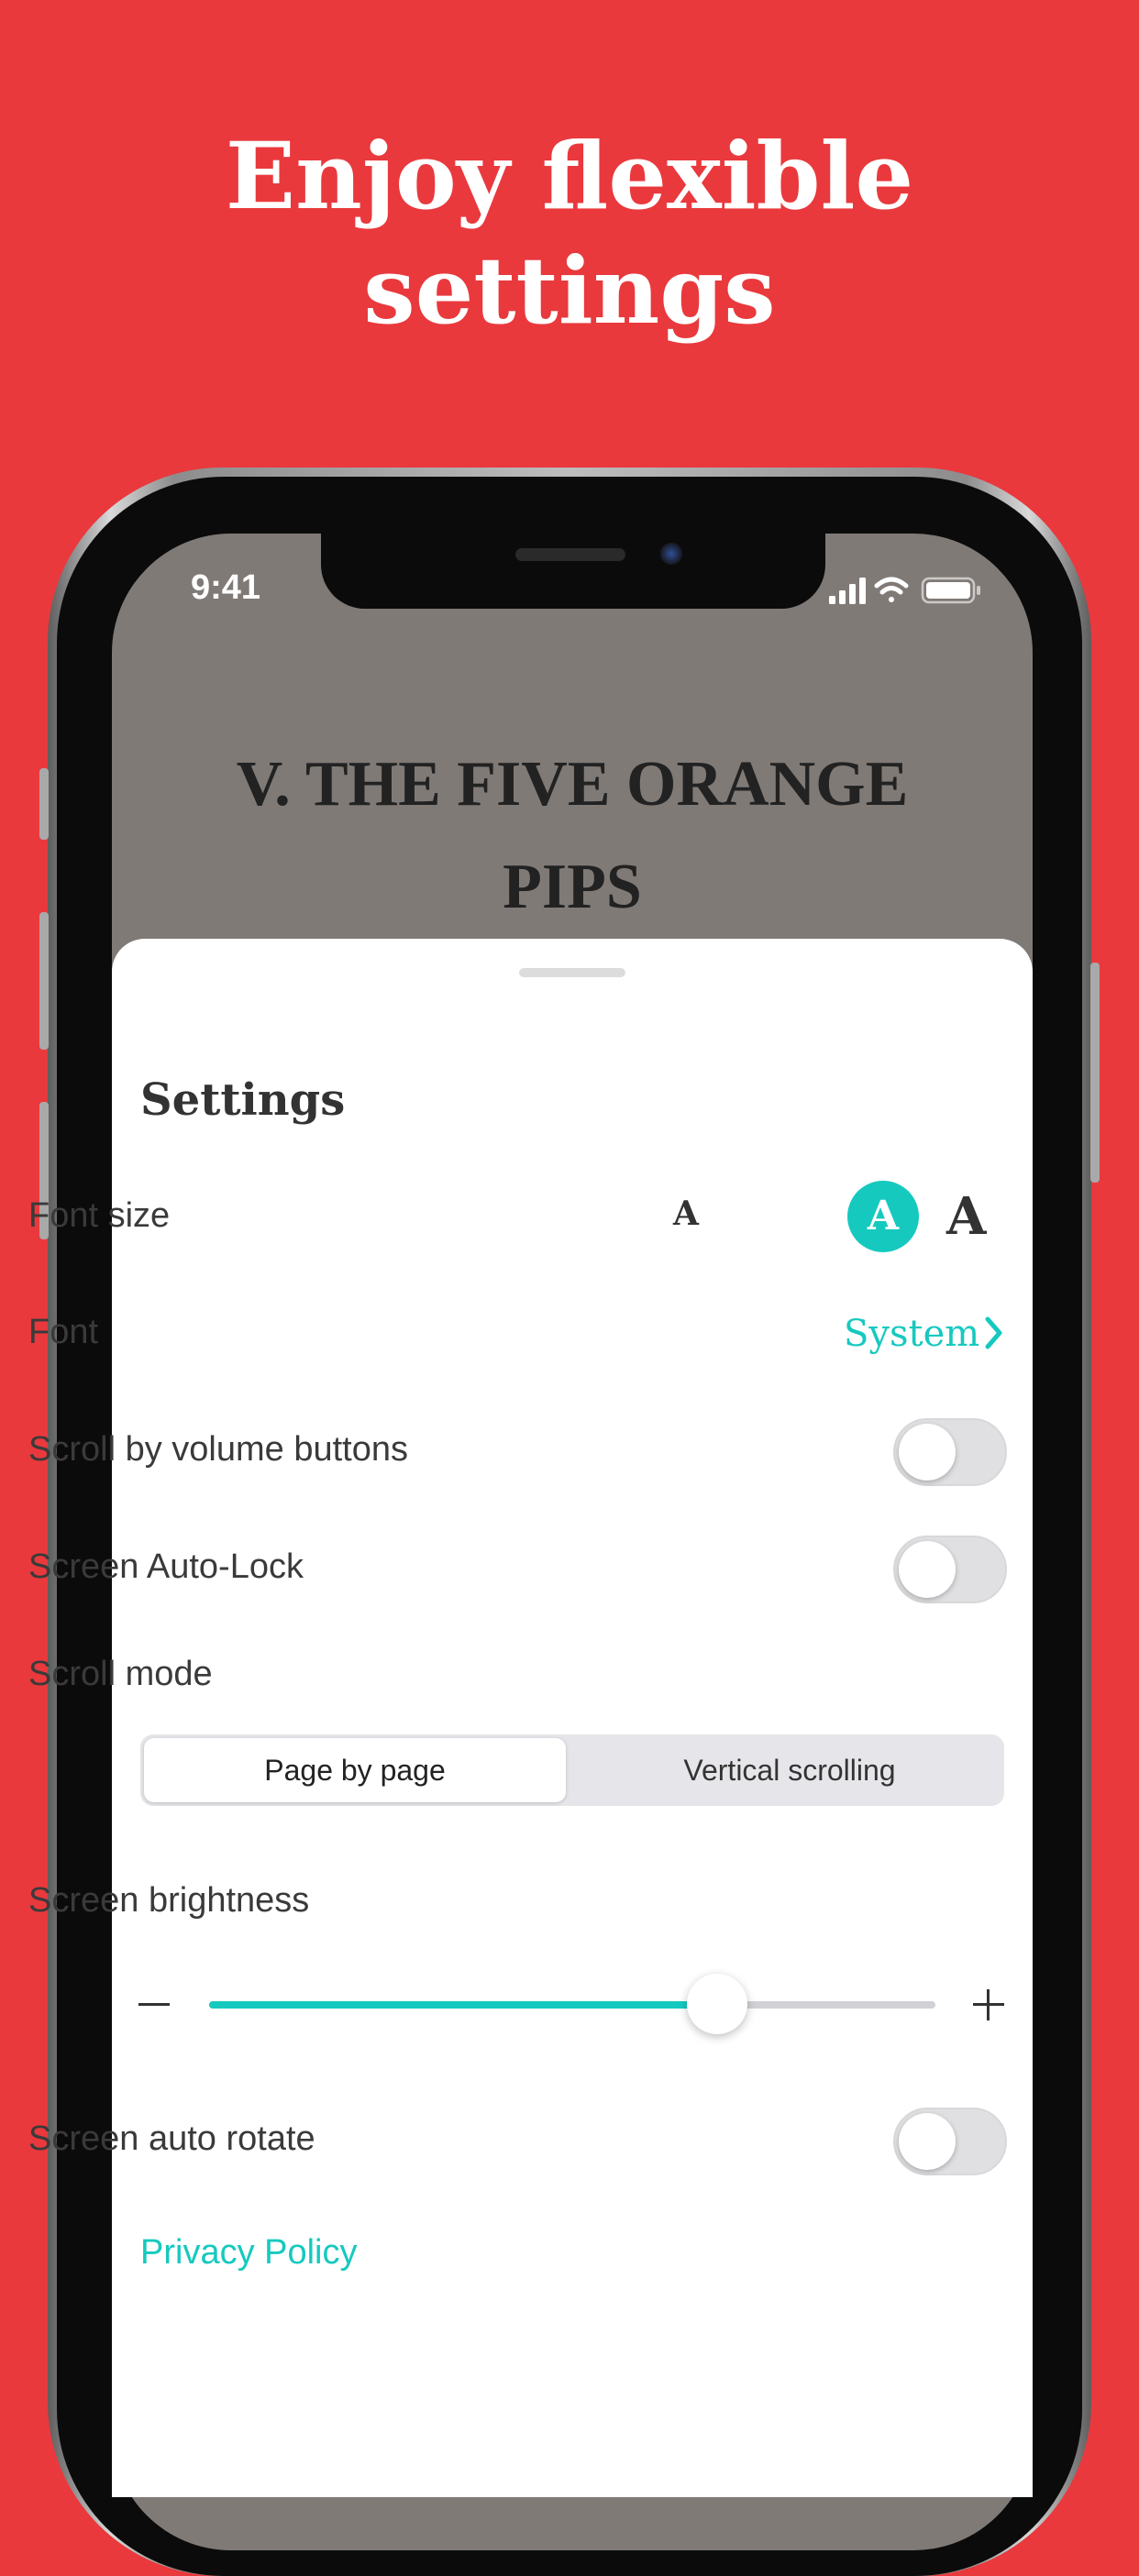 The height and width of the screenshot is (2576, 1139). I want to click on scroll-mode-segmented-control: Page by page Vertical scrolling, so click(572, 1770).